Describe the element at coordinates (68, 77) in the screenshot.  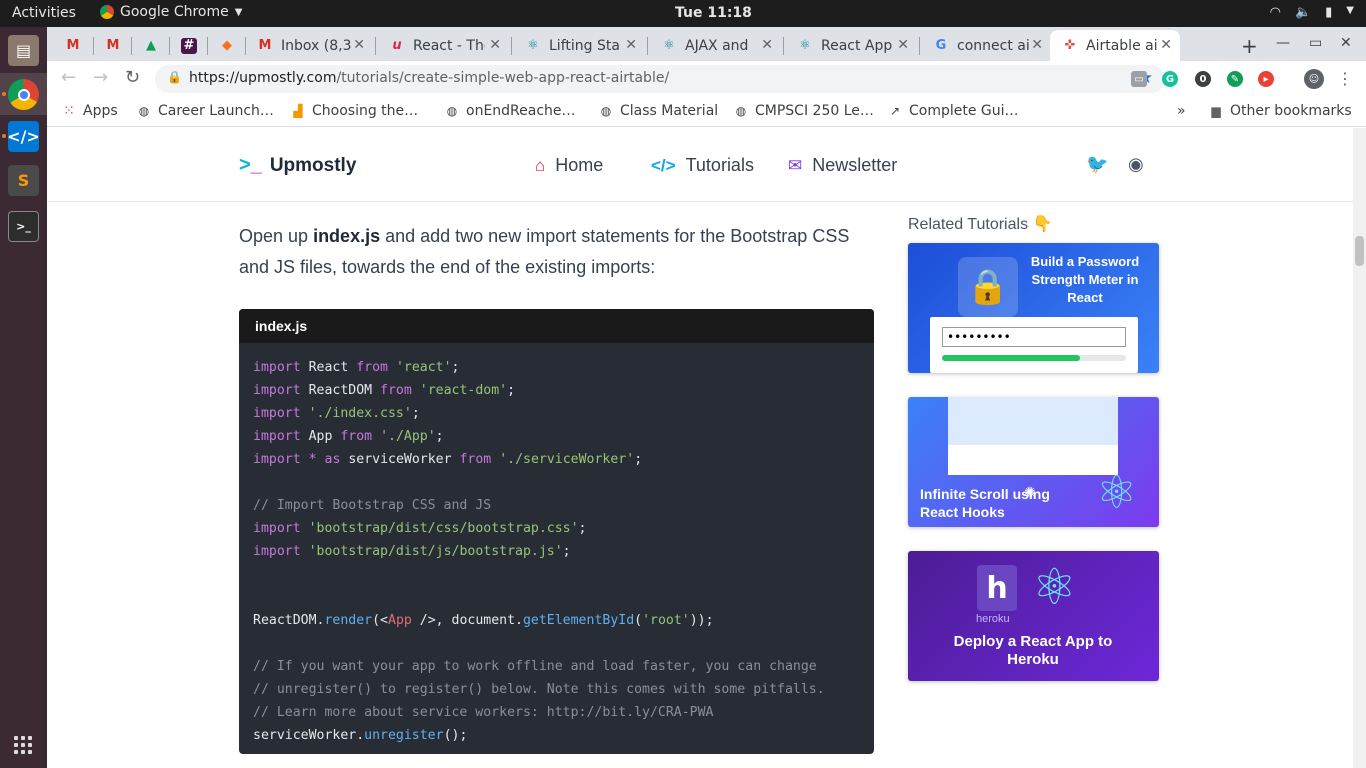
I see `back-icon: ←` at that location.